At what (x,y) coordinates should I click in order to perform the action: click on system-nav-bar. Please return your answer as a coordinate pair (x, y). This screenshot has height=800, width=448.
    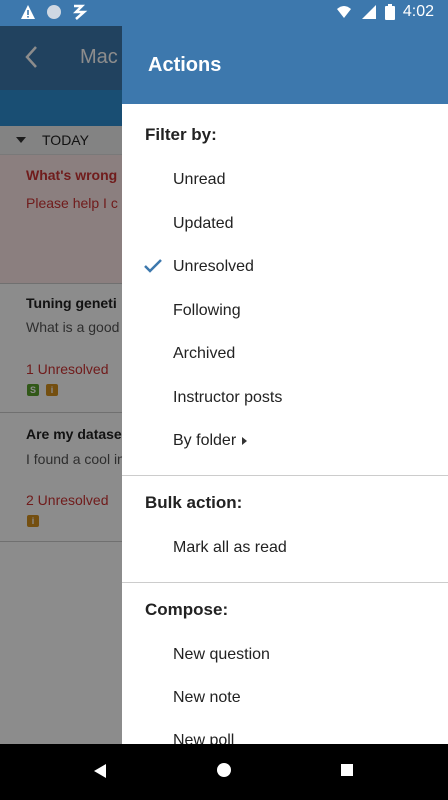
    Looking at the image, I should click on (224, 772).